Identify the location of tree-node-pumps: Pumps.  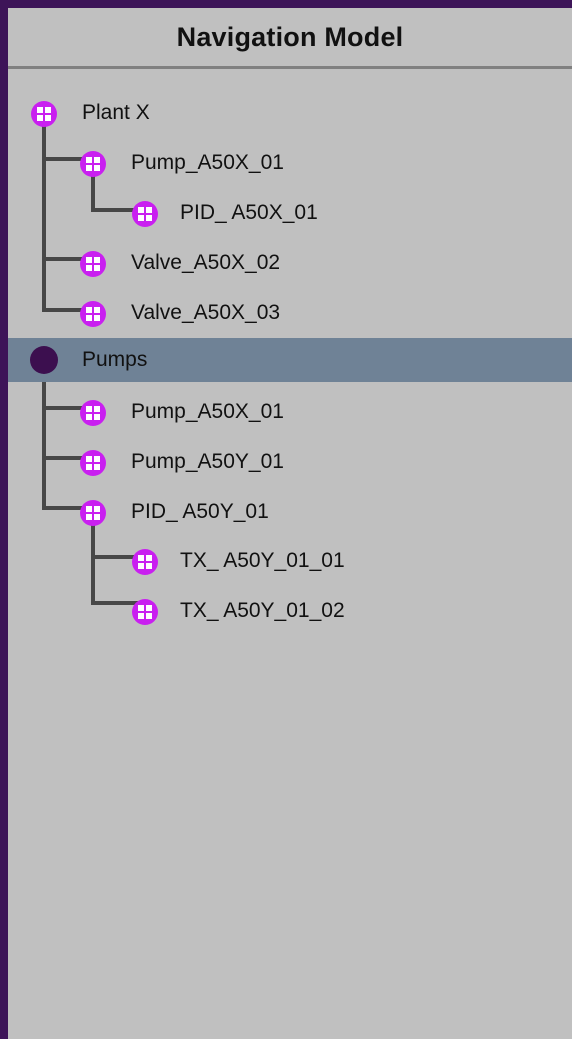
(290, 360).